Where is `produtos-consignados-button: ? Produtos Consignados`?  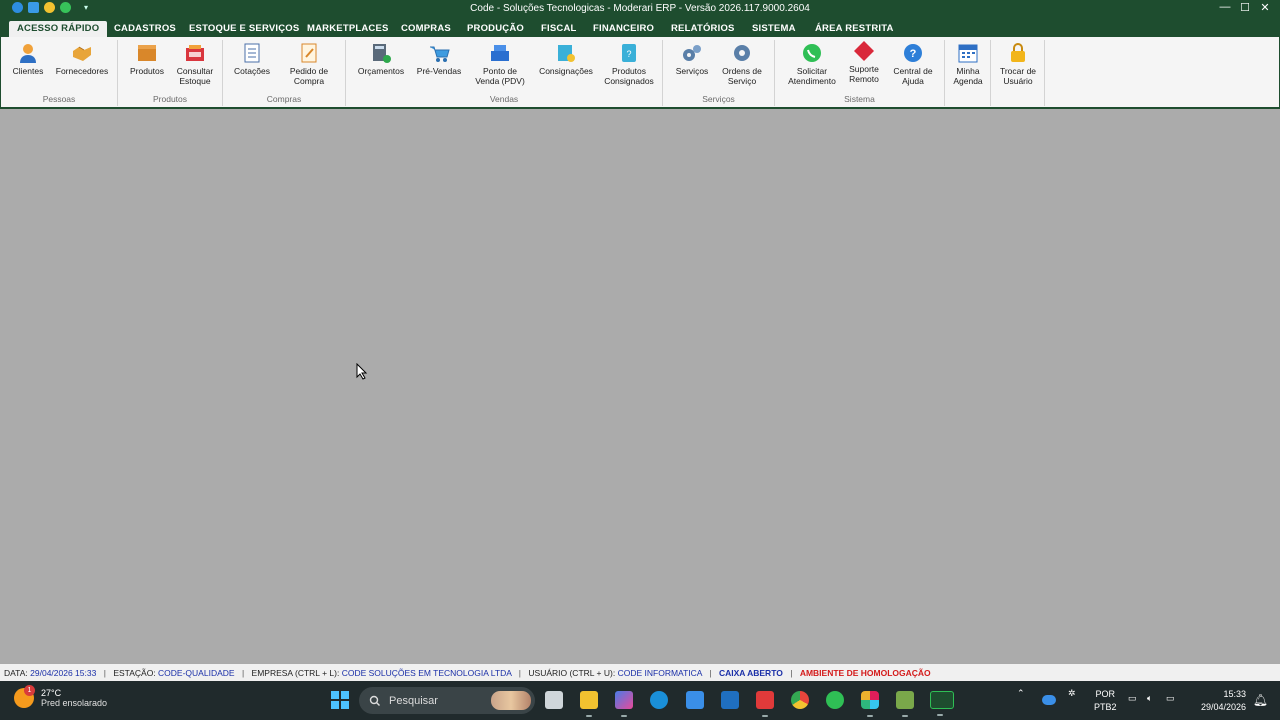 produtos-consignados-button: ? Produtos Consignados is located at coordinates (629, 64).